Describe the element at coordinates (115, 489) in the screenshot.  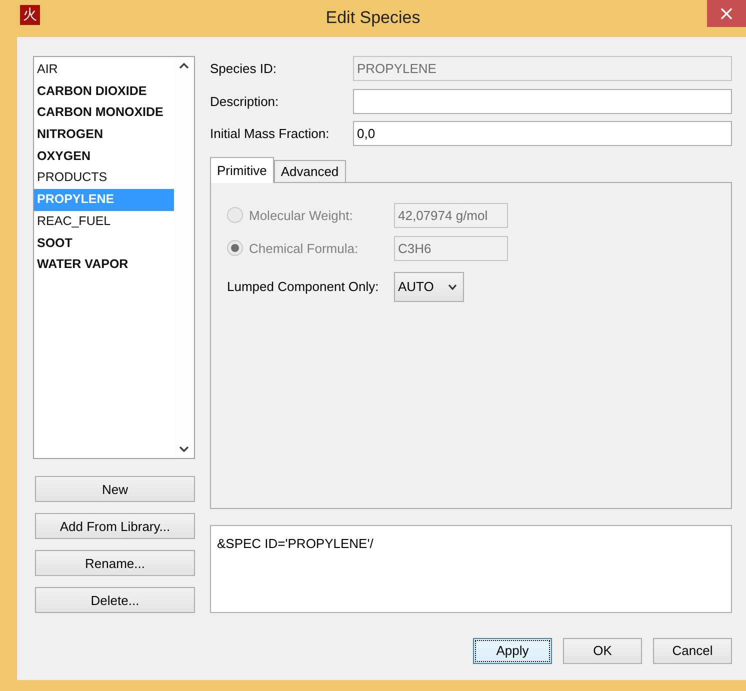
I see `list-button: New` at that location.